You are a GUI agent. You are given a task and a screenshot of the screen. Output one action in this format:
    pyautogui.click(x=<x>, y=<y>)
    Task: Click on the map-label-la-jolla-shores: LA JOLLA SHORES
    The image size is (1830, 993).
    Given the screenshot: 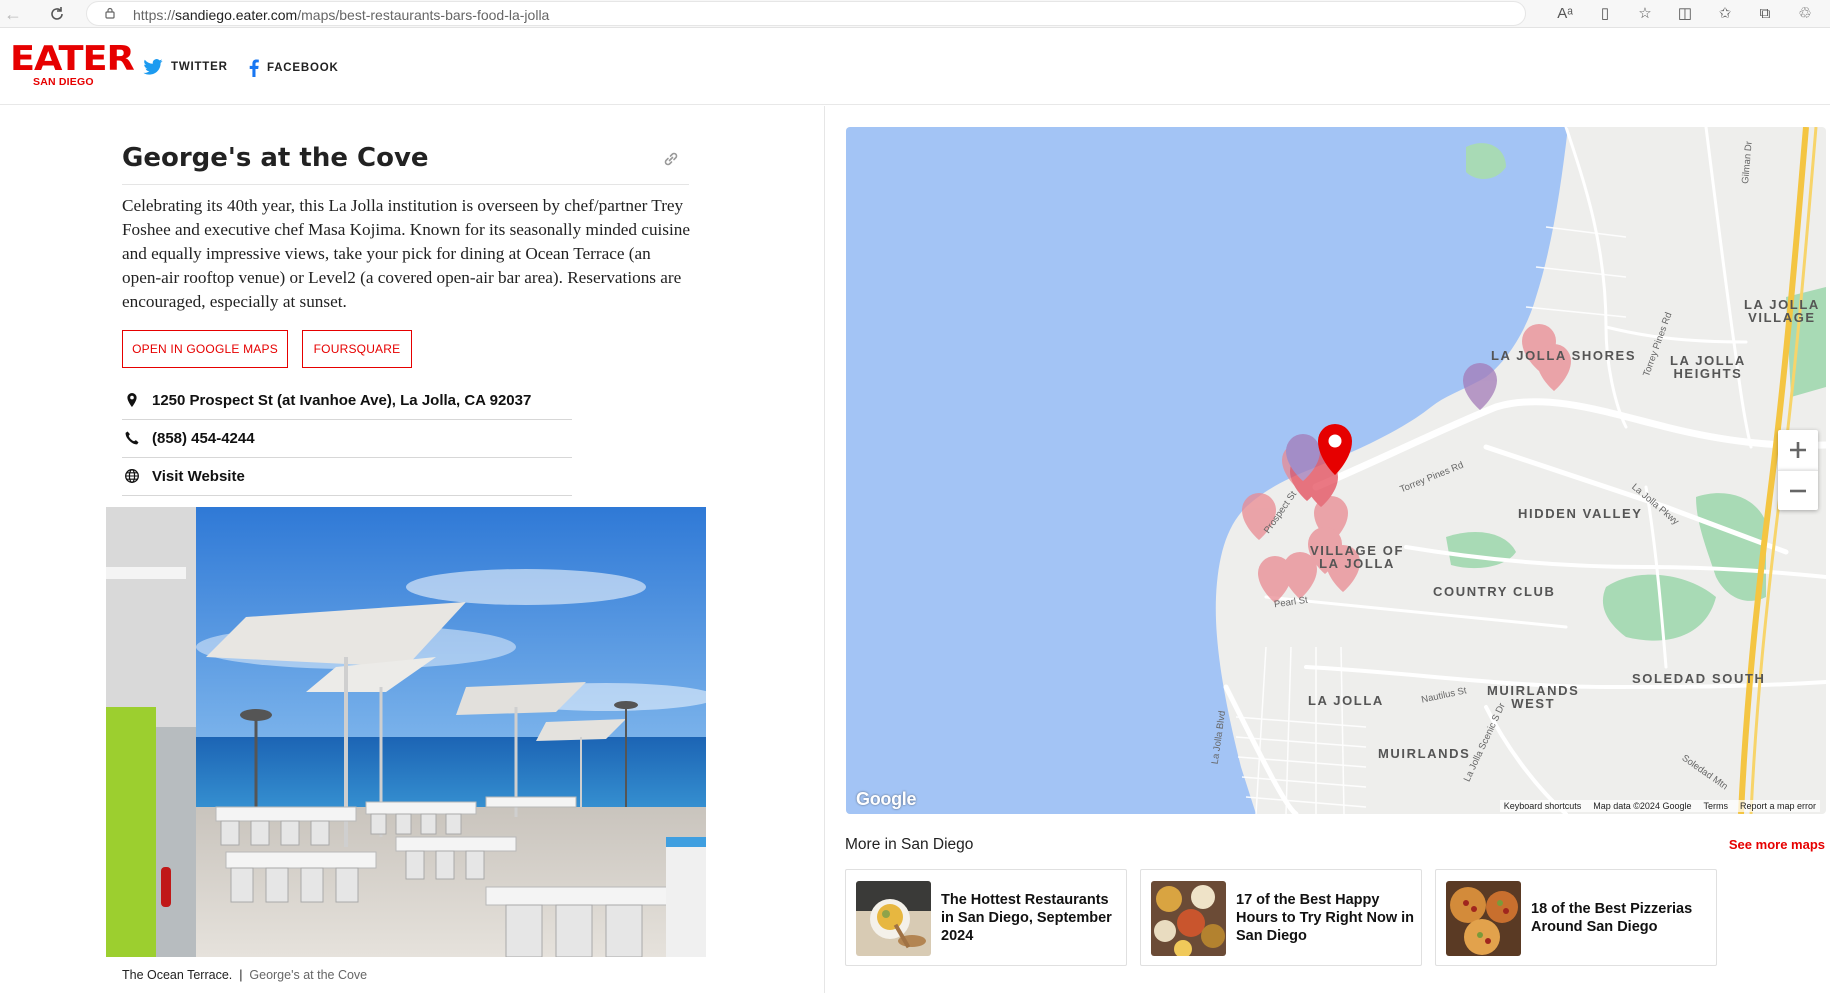 What is the action you would take?
    pyautogui.click(x=1564, y=355)
    